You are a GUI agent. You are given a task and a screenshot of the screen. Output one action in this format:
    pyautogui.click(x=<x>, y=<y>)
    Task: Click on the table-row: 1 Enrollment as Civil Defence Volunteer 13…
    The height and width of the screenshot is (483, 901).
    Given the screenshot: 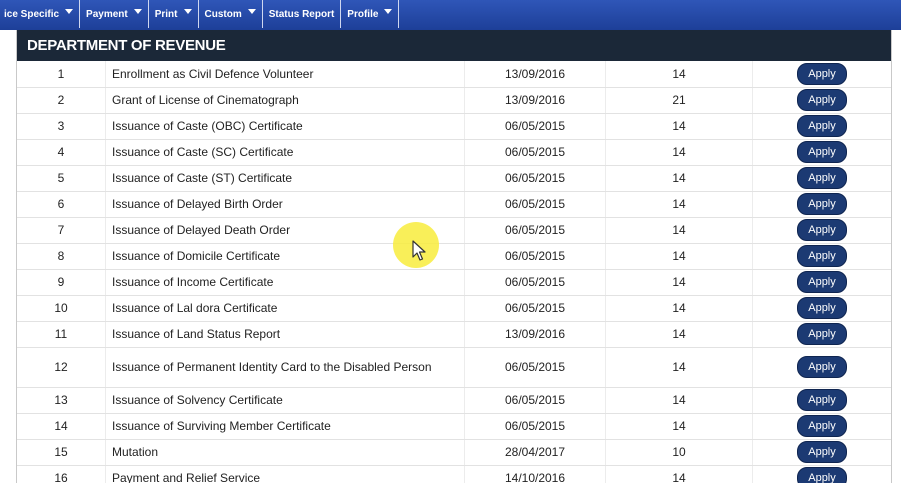 What is the action you would take?
    pyautogui.click(x=454, y=74)
    